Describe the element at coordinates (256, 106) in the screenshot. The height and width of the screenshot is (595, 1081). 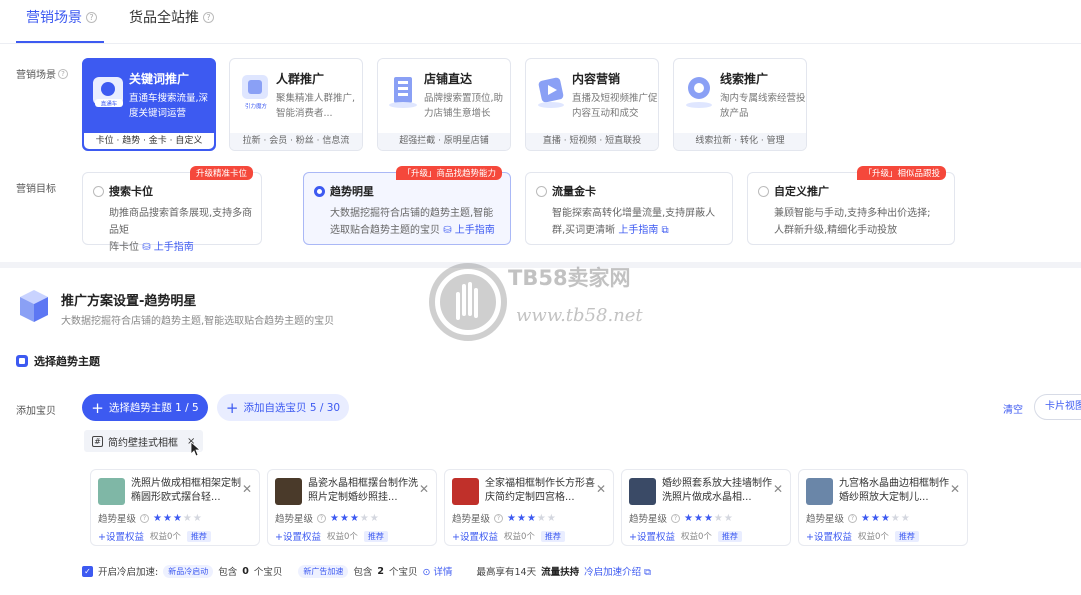
I see `svg-text: 引力魔方` at that location.